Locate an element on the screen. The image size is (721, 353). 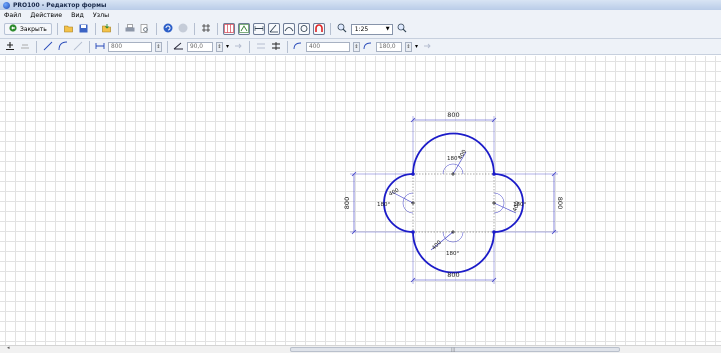
inner-dashed-rect is located at coordinates (453, 203).